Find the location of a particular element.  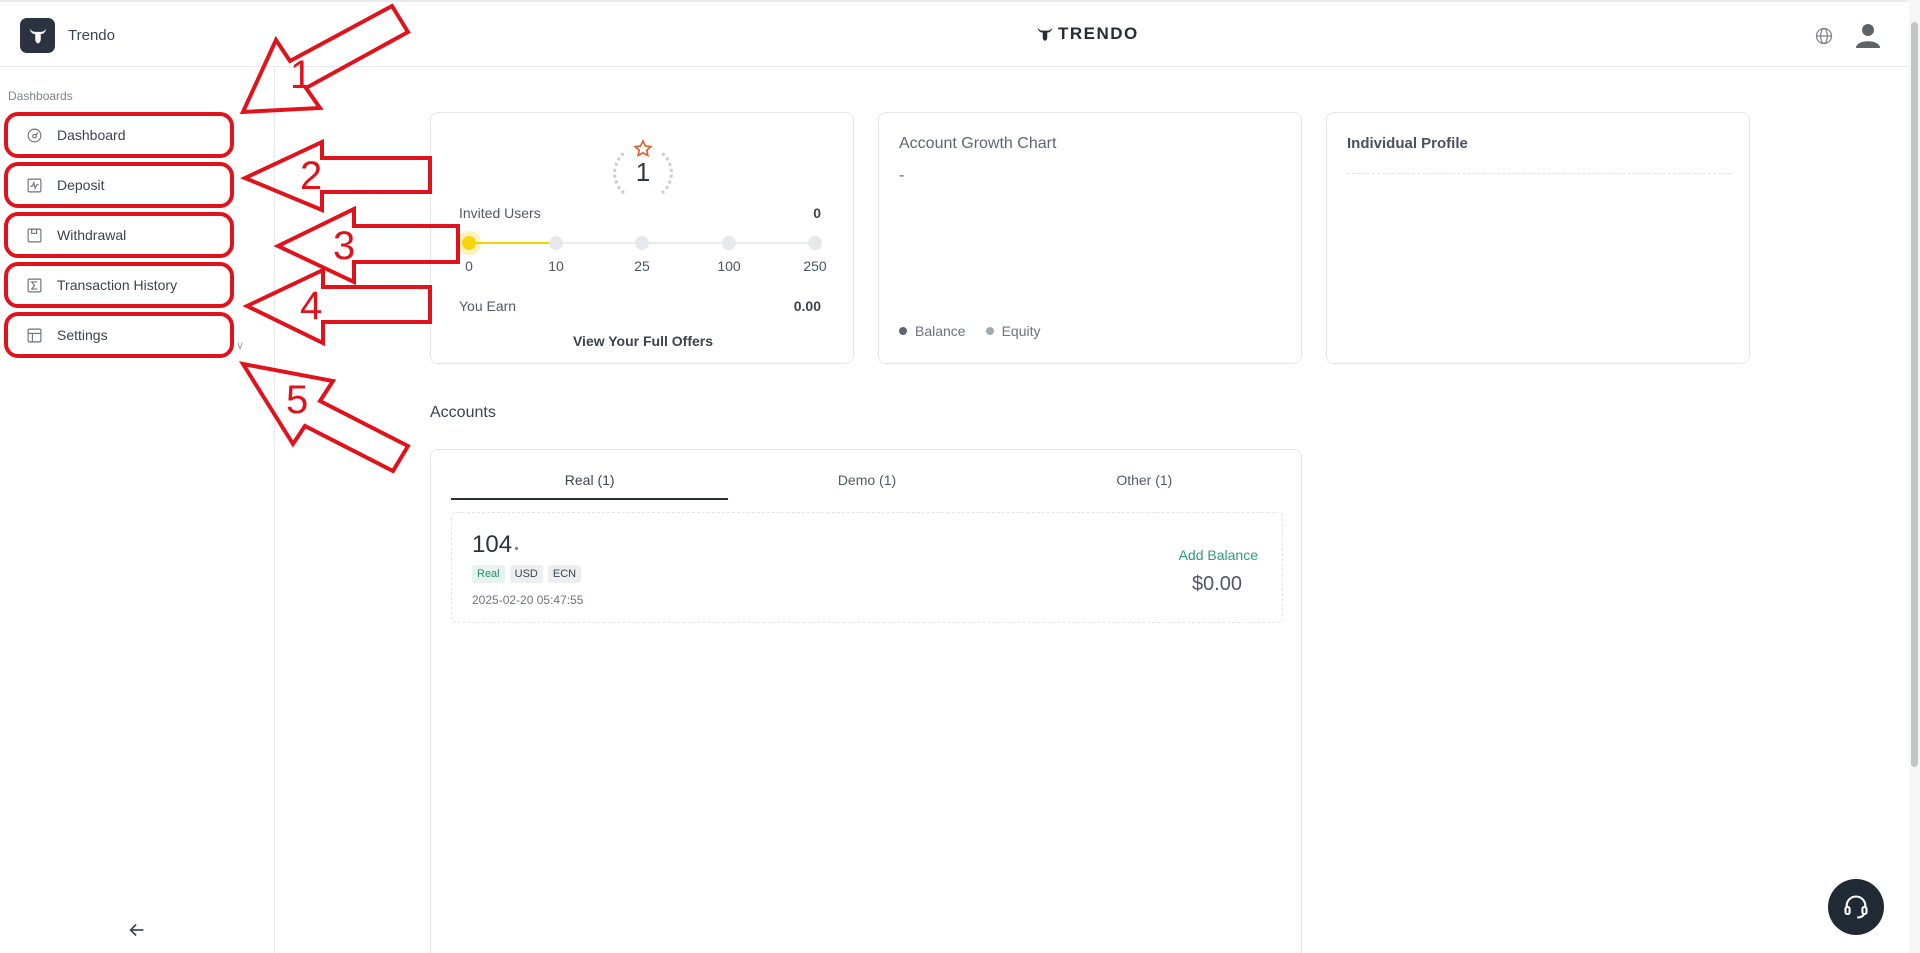

page-scrollbar is located at coordinates (1914, 476).